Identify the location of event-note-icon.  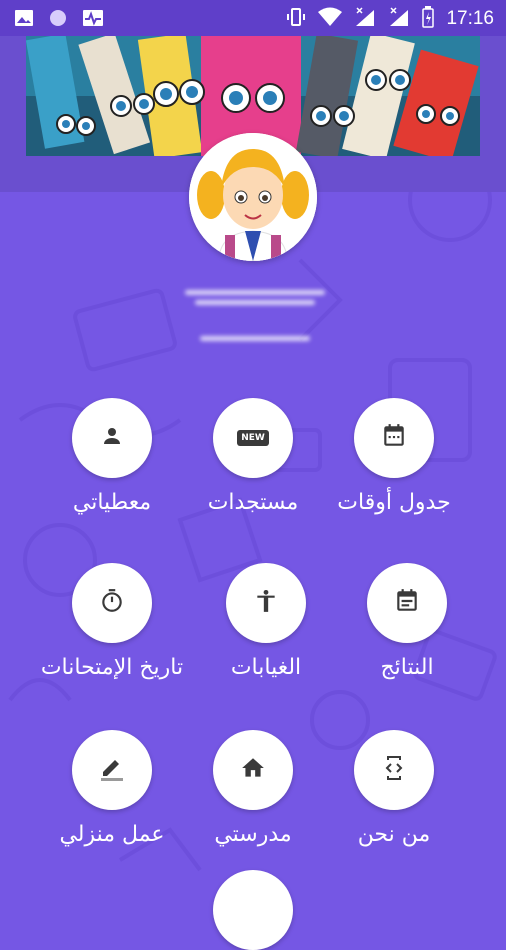
(407, 603).